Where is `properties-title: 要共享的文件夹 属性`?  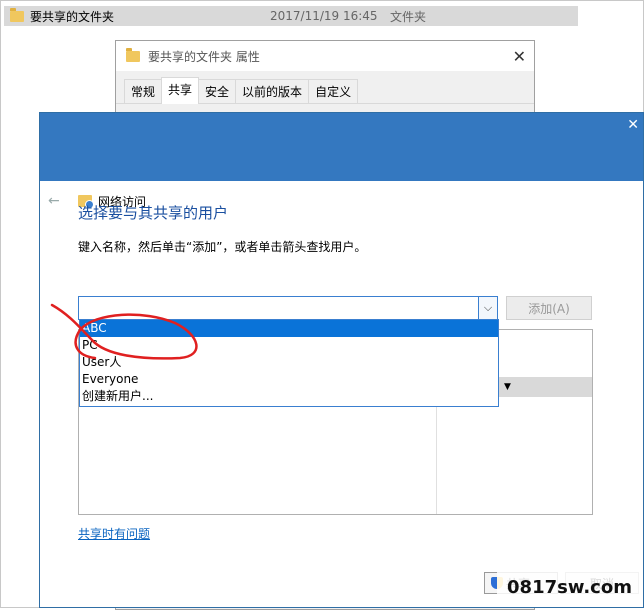
properties-title: 要共享的文件夹 属性 is located at coordinates (204, 56).